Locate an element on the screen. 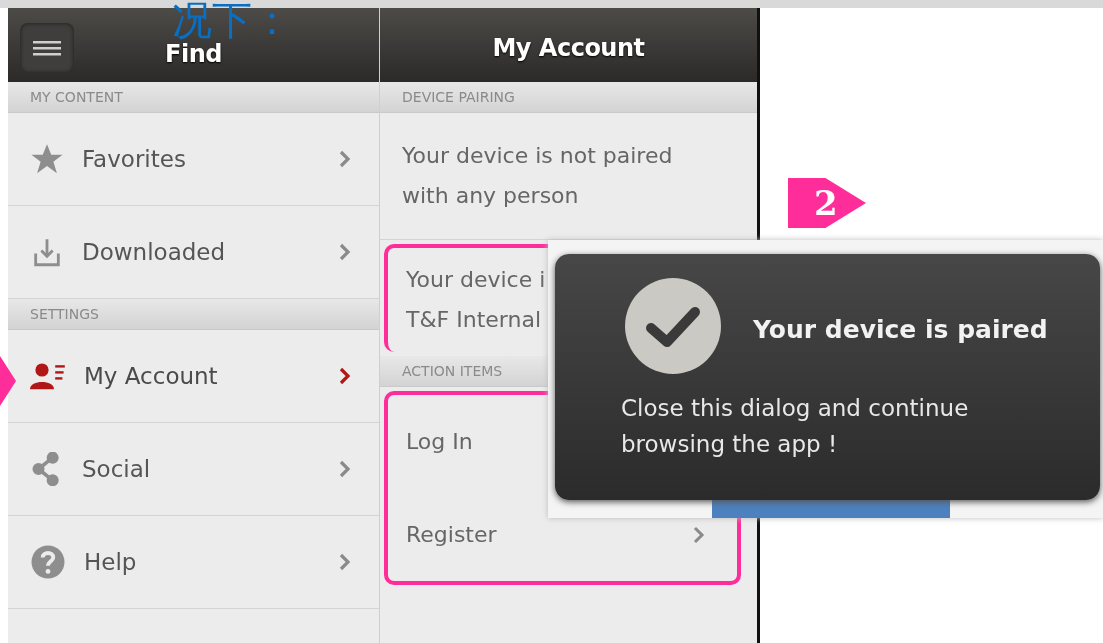  star-icon is located at coordinates (47, 159).